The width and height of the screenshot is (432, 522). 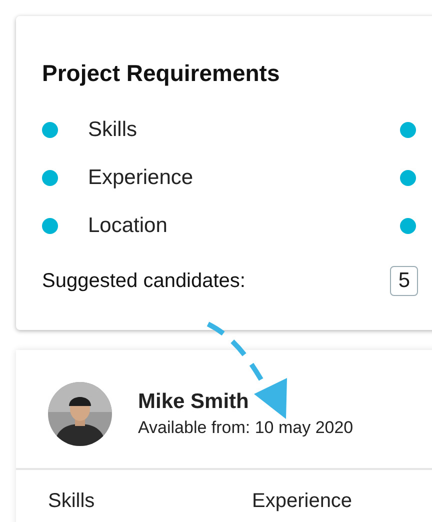 I want to click on column-heading: Experience, so click(x=303, y=501).